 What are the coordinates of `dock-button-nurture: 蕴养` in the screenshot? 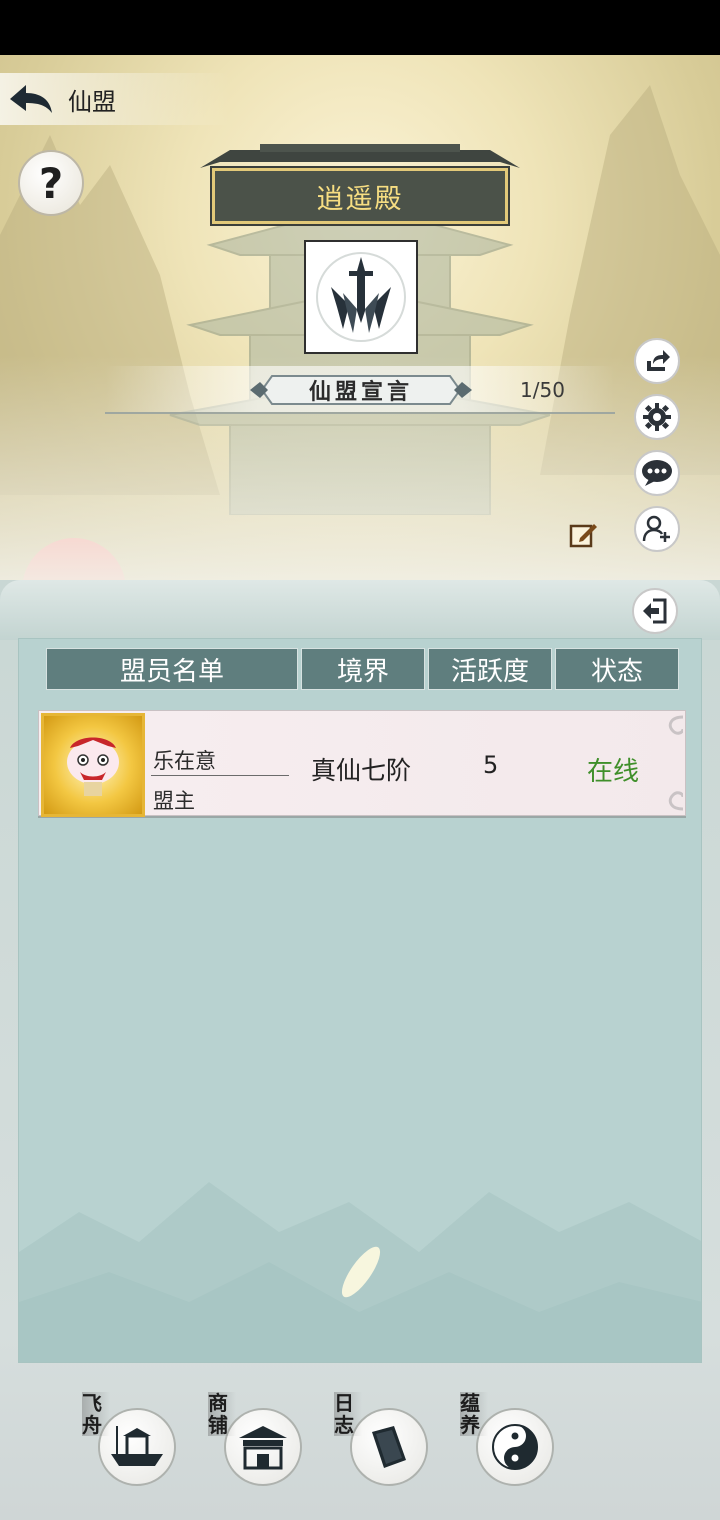 It's located at (508, 1445).